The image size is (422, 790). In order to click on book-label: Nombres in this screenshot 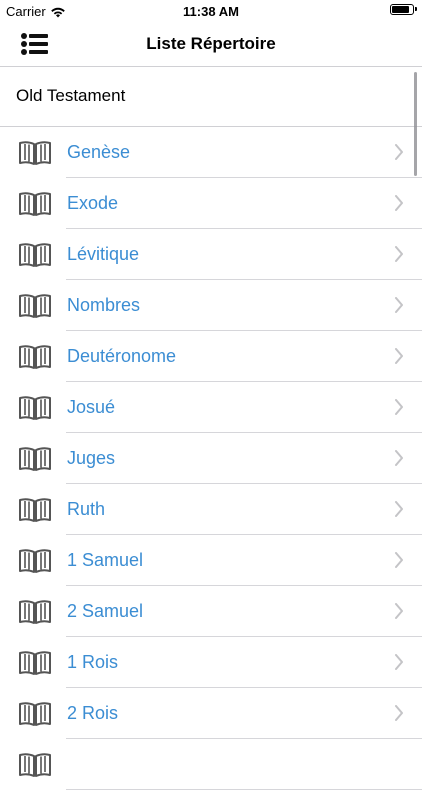, I will do `click(104, 305)`.